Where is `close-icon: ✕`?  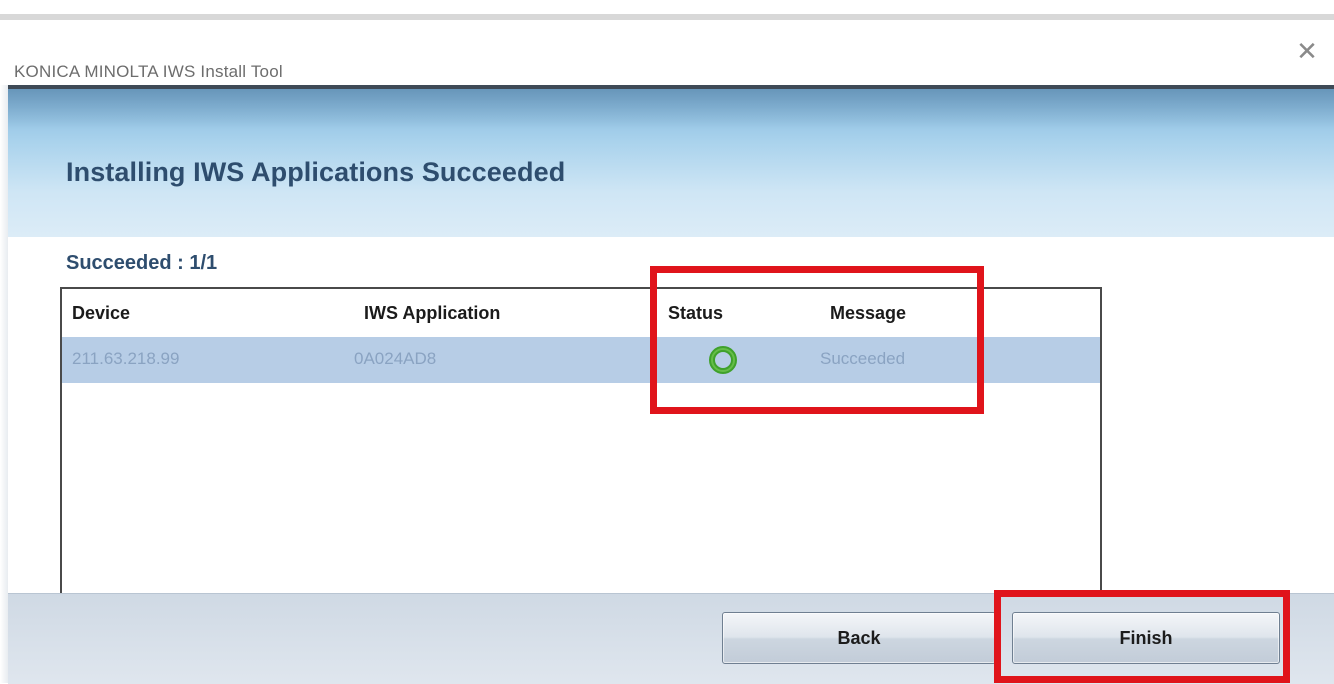 close-icon: ✕ is located at coordinates (1307, 51).